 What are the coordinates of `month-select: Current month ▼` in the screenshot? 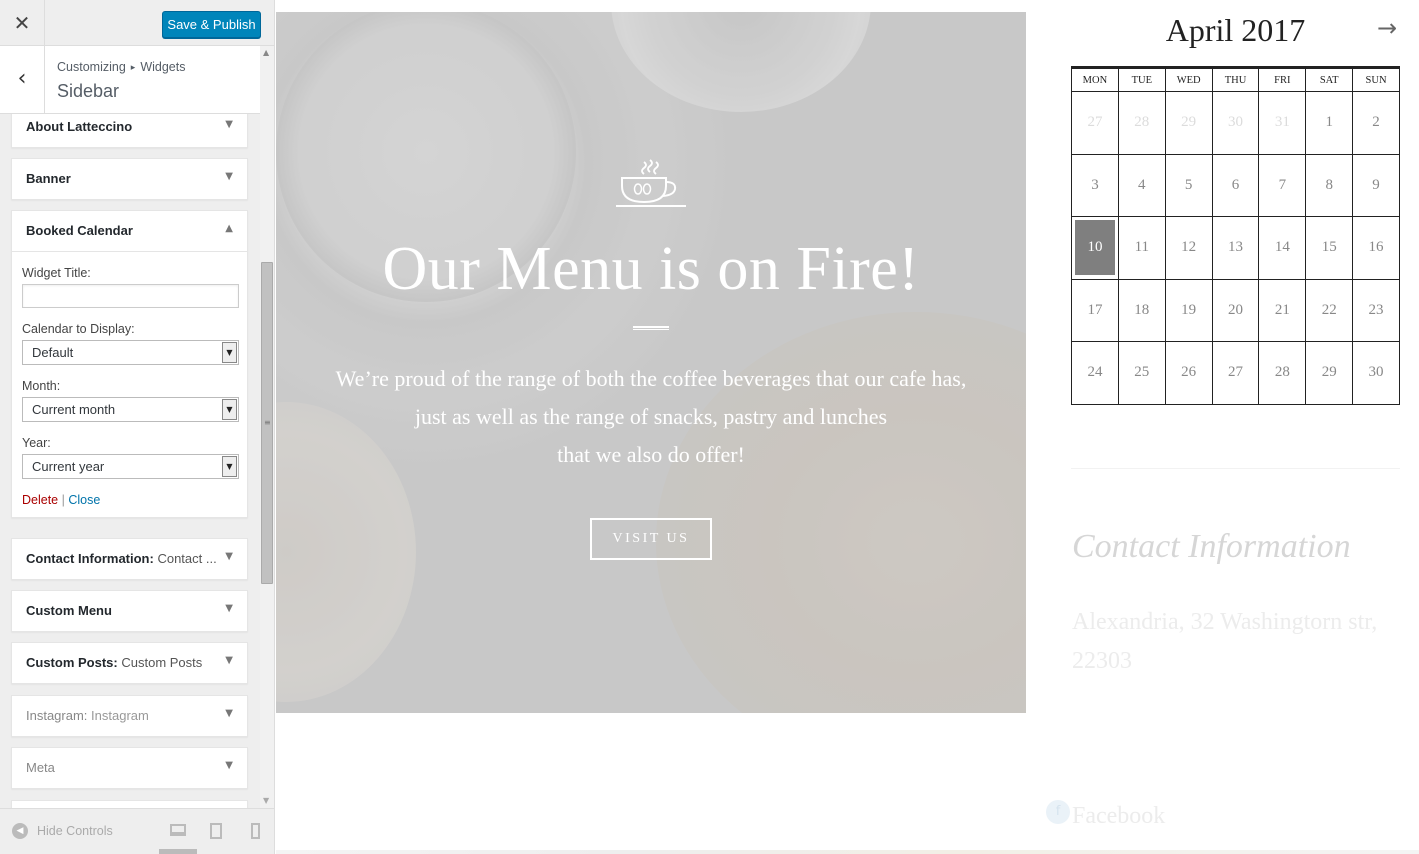 It's located at (130, 409).